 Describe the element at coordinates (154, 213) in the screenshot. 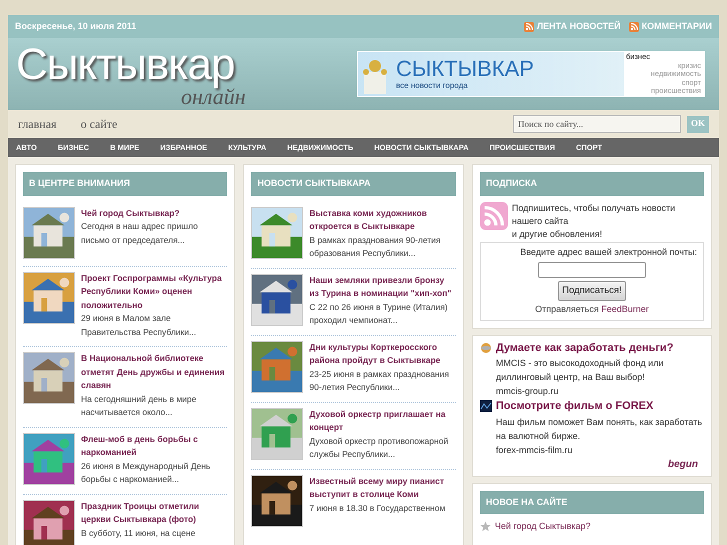

I see `article-title: Чей город Сыктывкар?` at that location.